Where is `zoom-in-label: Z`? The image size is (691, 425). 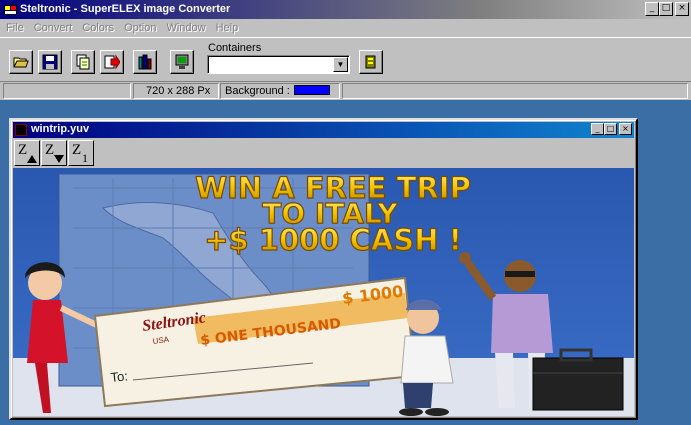
zoom-in-label: Z is located at coordinates (23, 150).